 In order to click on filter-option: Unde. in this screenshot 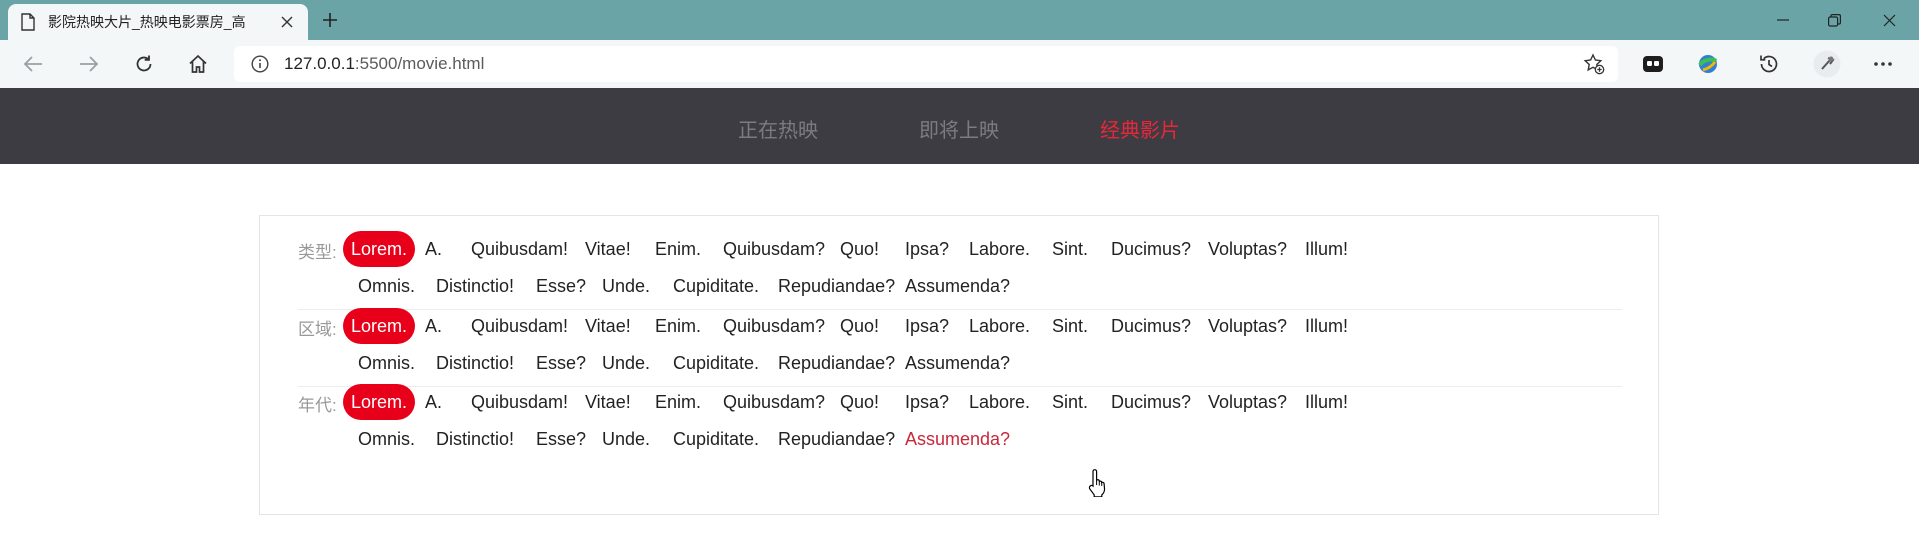, I will do `click(626, 439)`.